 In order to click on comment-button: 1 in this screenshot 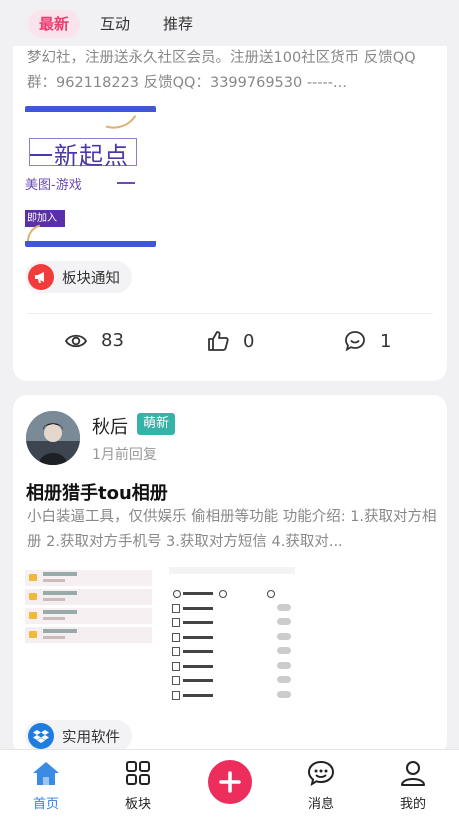, I will do `click(367, 341)`.